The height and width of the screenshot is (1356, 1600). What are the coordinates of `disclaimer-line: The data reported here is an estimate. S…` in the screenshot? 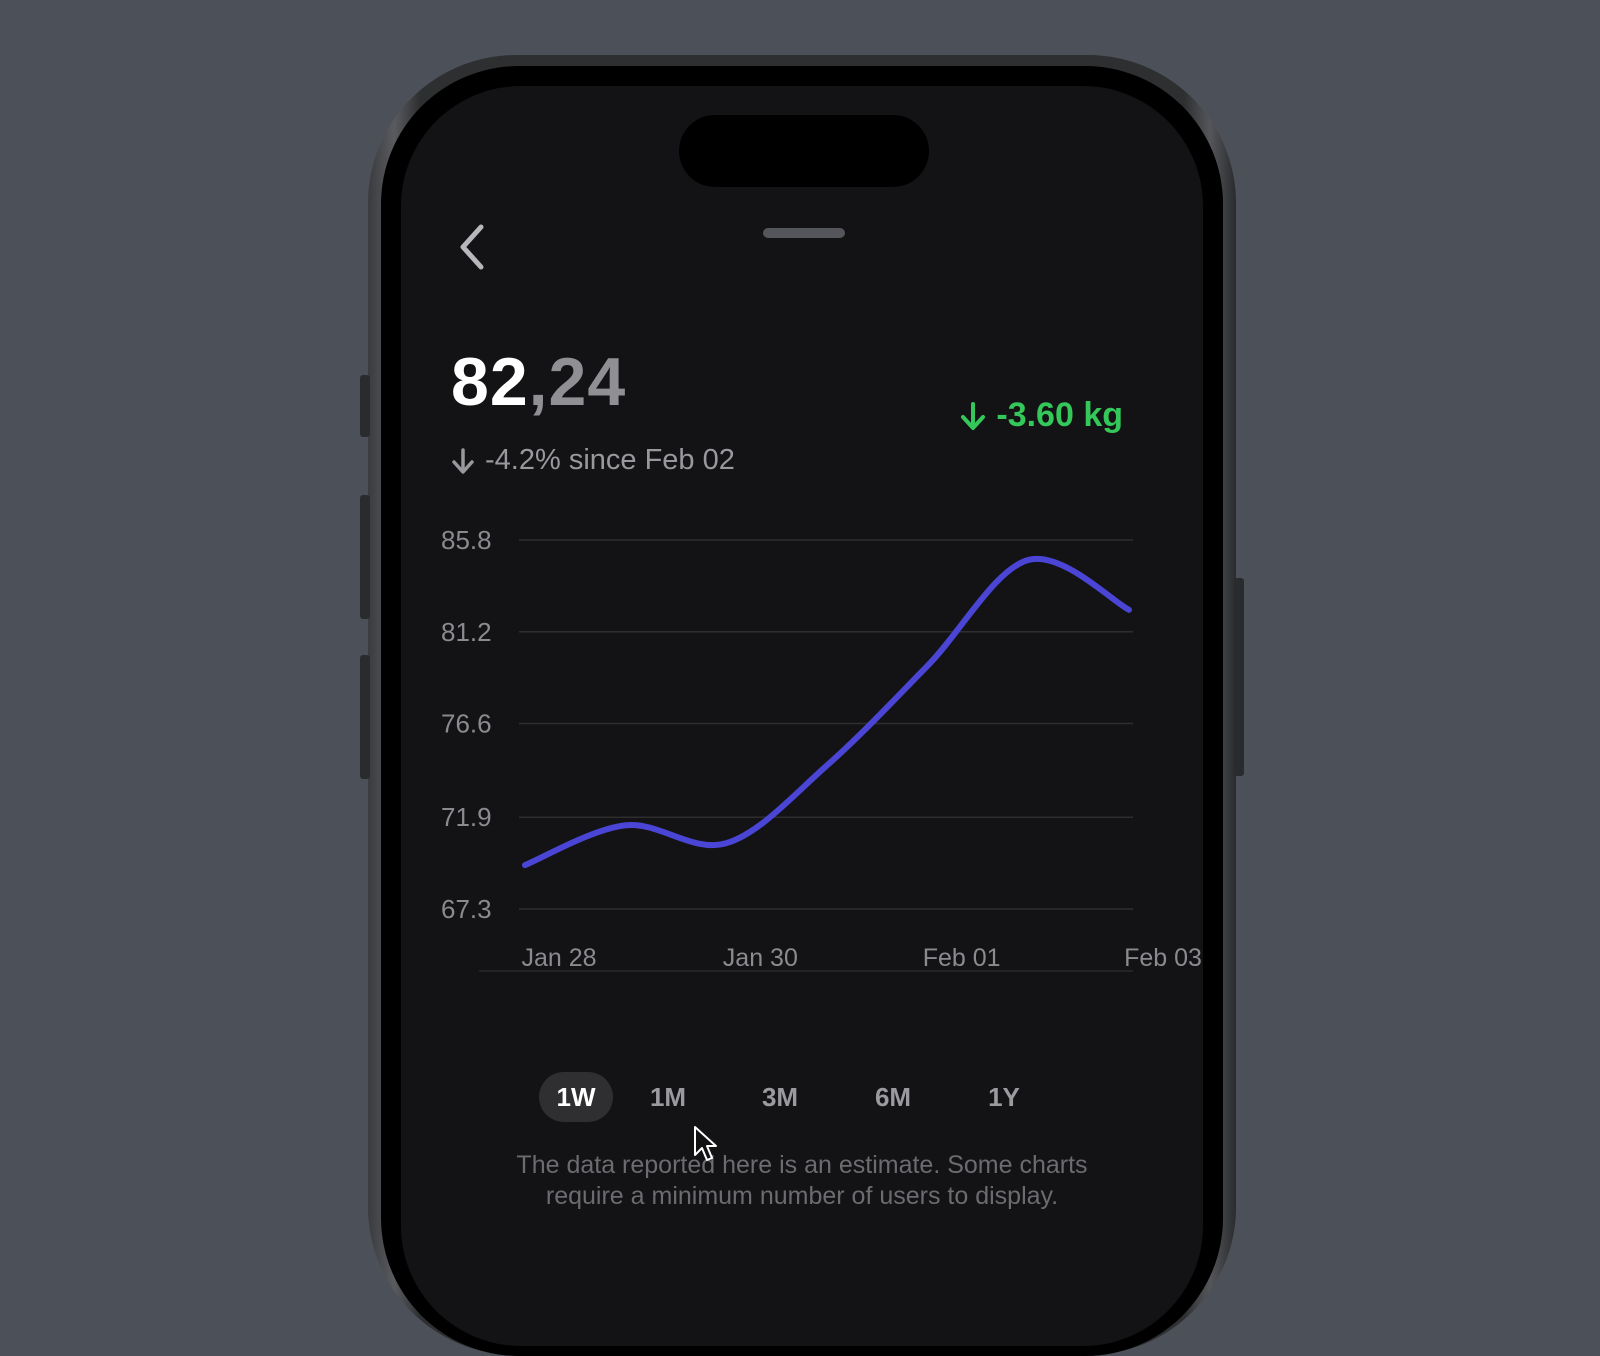 It's located at (802, 1165).